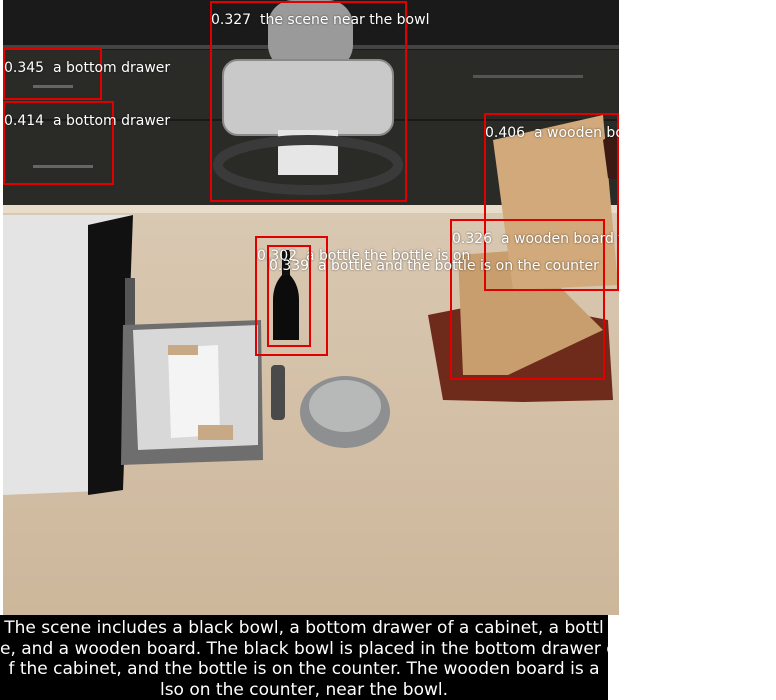 Image resolution: width=776 pixels, height=700 pixels. I want to click on detection-label-board-2: 0.326 a wooden board t, so click(535, 239).